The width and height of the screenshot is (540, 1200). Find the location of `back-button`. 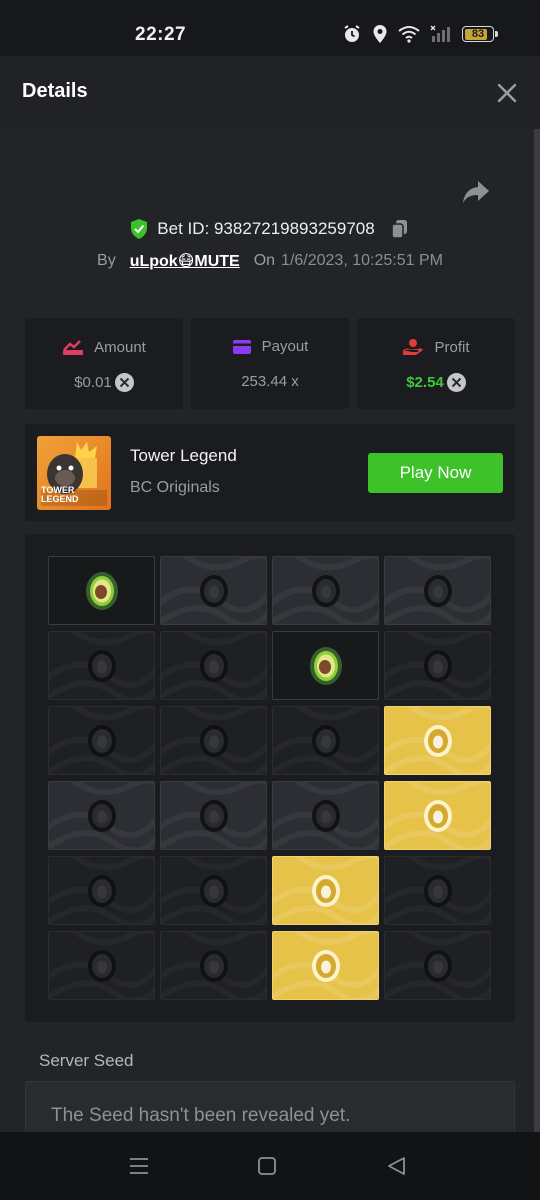

back-button is located at coordinates (397, 1166).